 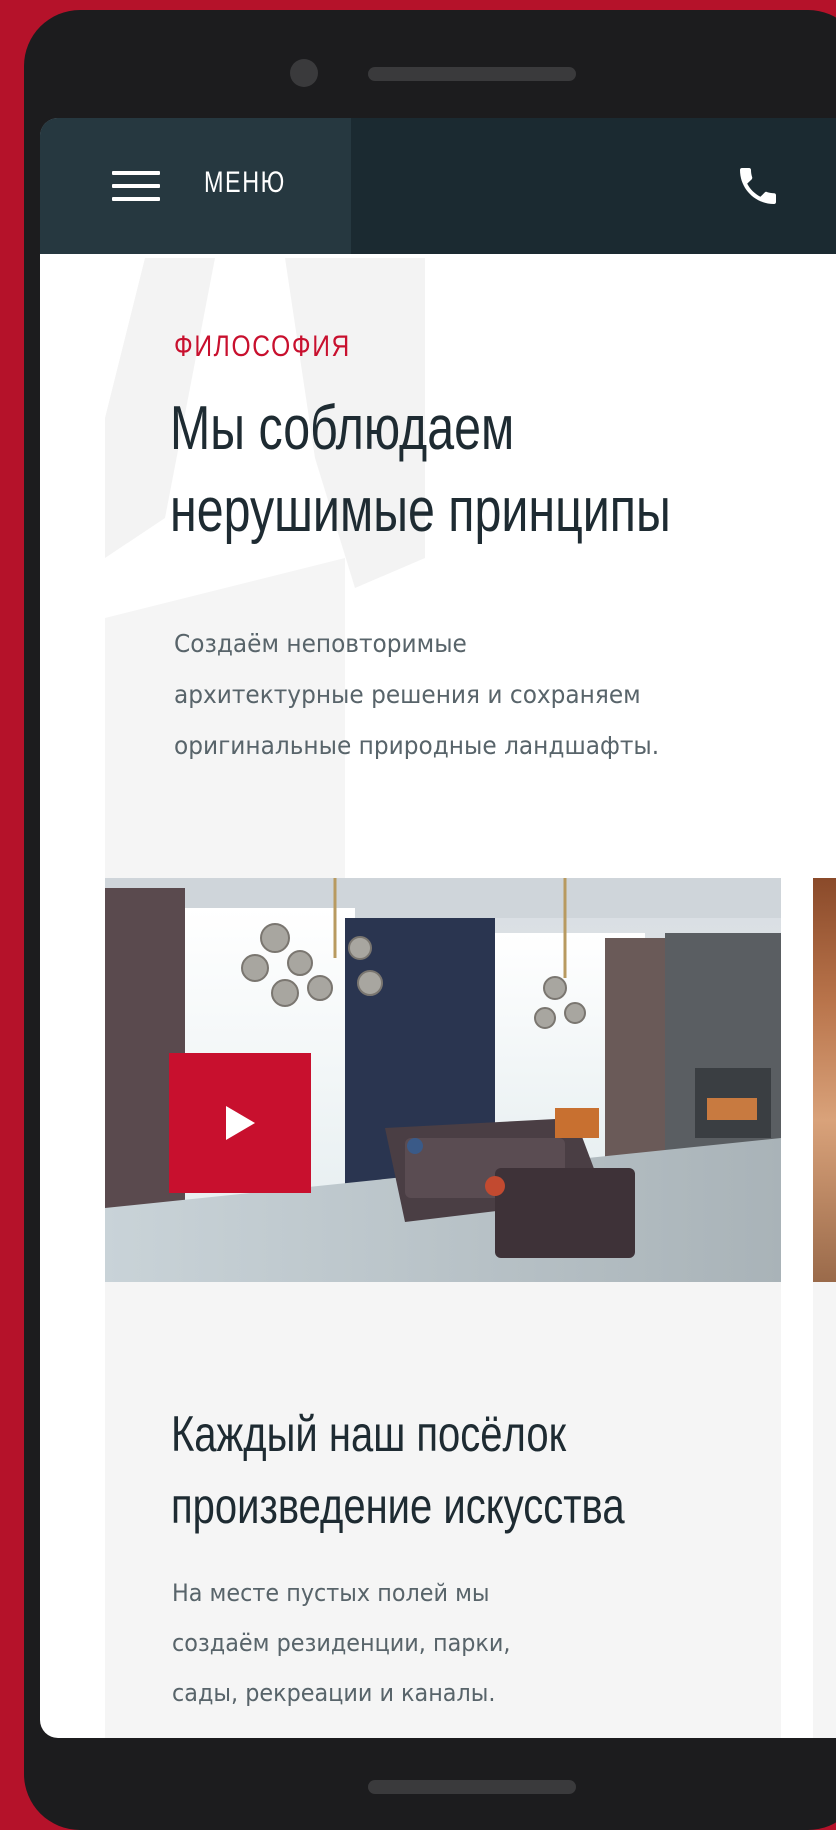 What do you see at coordinates (136, 186) in the screenshot?
I see `hamburger-icon` at bounding box center [136, 186].